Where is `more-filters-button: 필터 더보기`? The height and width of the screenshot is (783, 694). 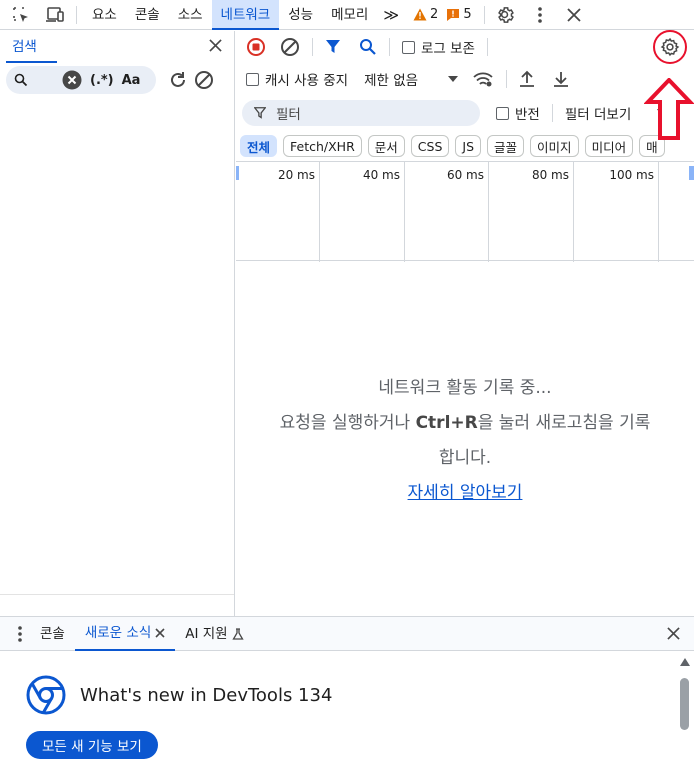
more-filters-button: 필터 더보기 is located at coordinates (610, 113).